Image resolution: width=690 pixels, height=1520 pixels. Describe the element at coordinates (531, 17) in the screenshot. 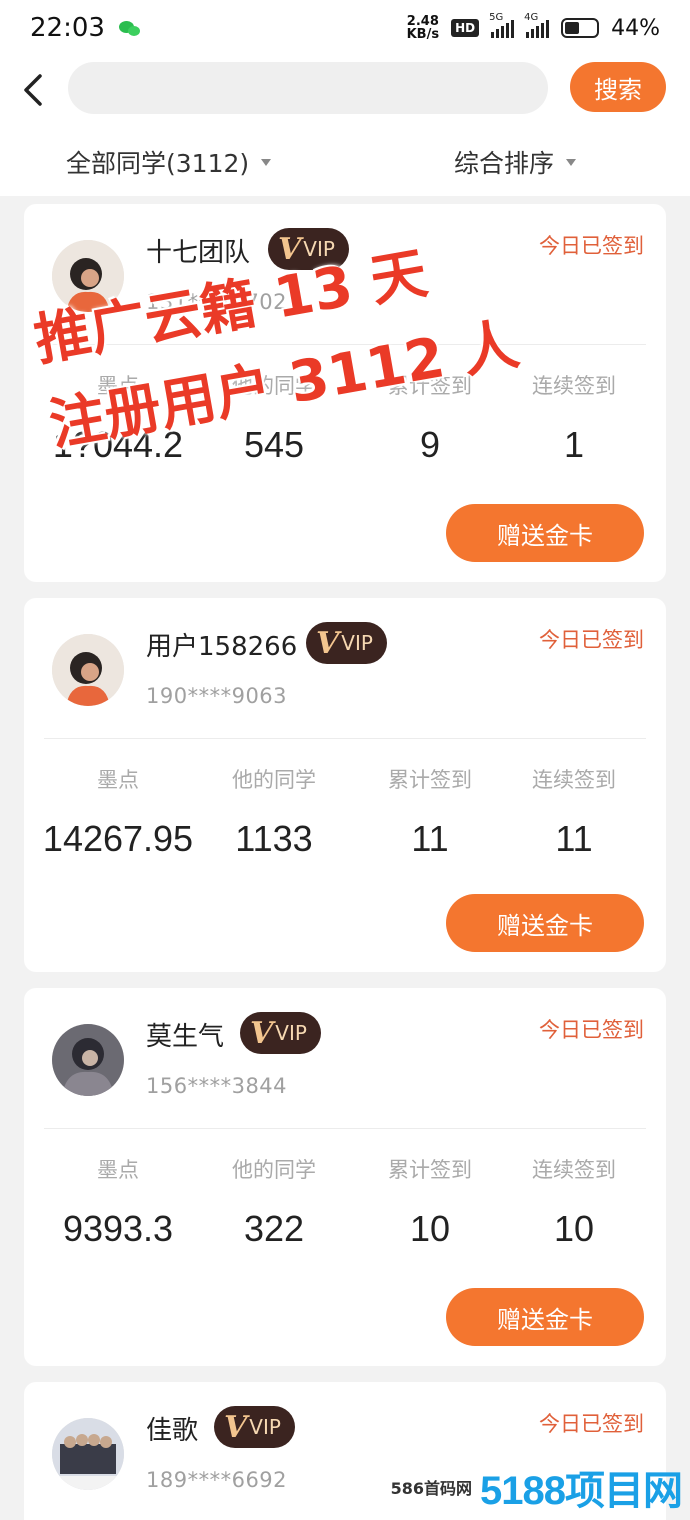

I see `signal-4g-label: 4G` at that location.